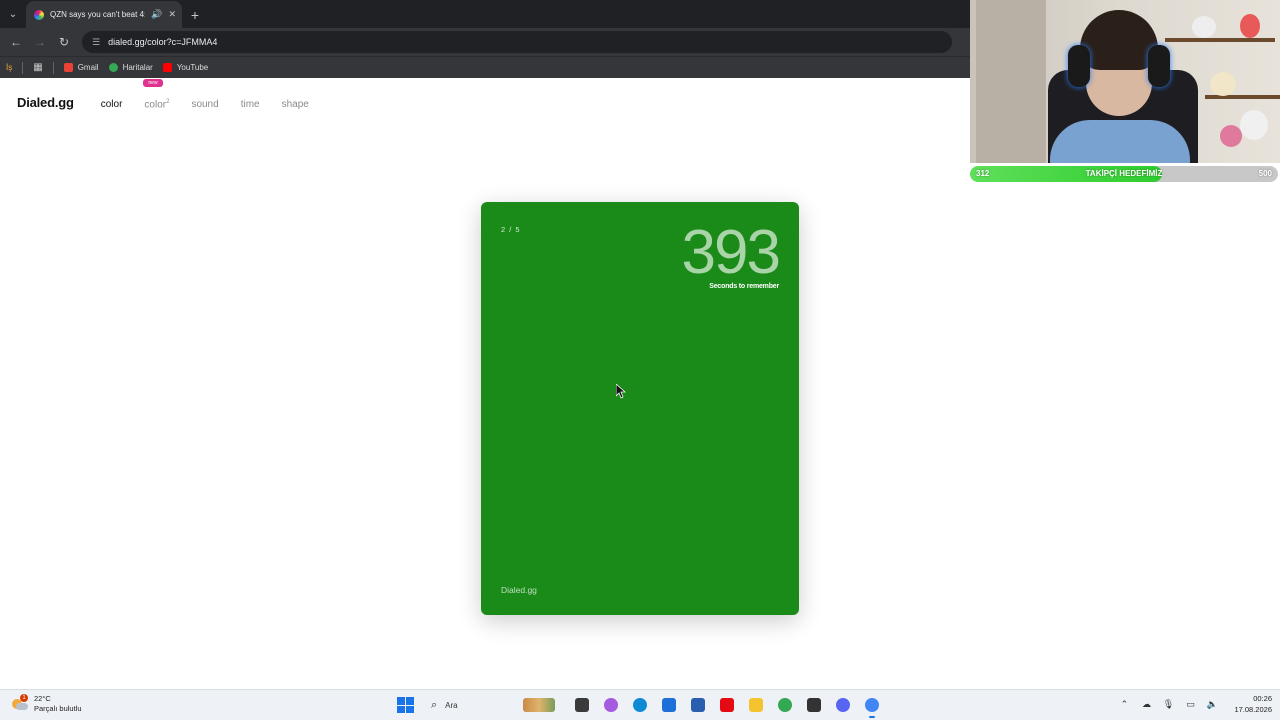  Describe the element at coordinates (88, 67) in the screenshot. I see `bookmark-label: Gmail` at that location.